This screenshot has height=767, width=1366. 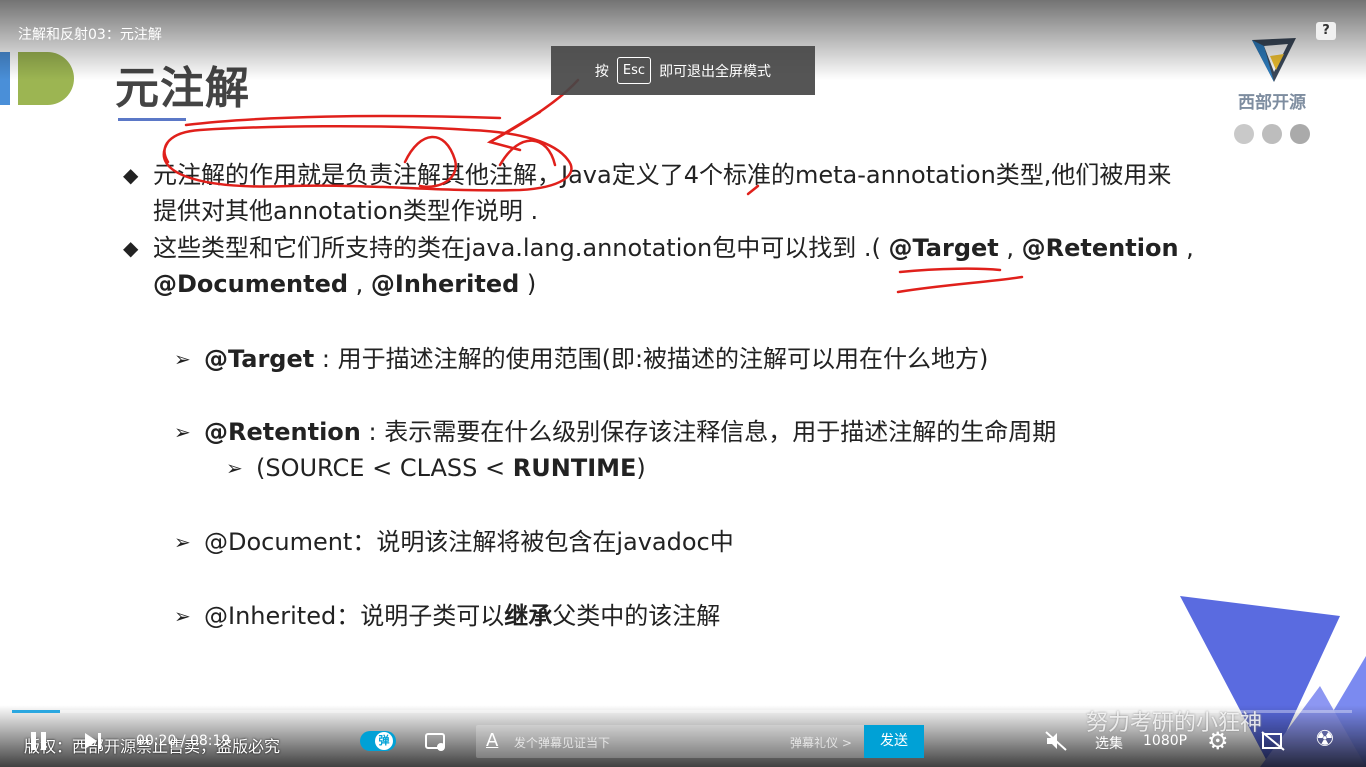 I want to click on settings-gear-icon: ⚙, so click(x=1218, y=741).